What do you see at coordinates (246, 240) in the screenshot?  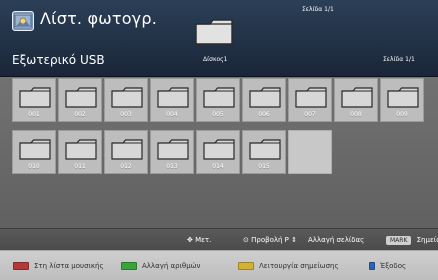 I see `ok-icon: ⊙` at bounding box center [246, 240].